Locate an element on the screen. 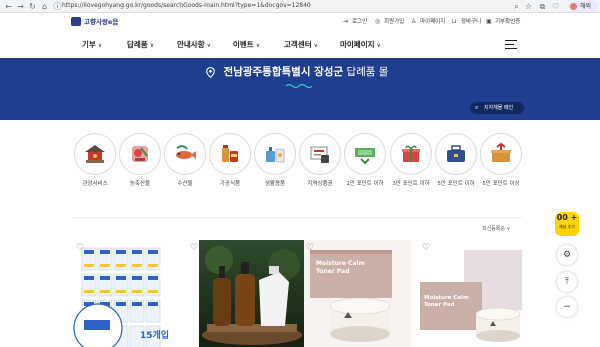  cart-link: ⊔ 장바구니 is located at coordinates (466, 22).